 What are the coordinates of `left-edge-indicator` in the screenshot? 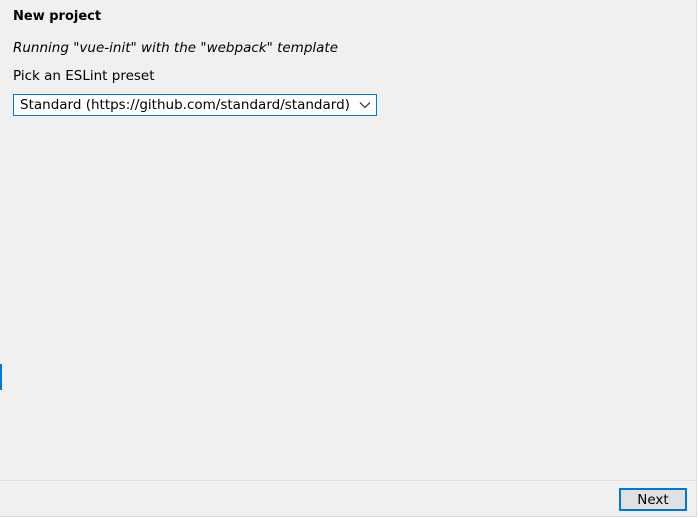 It's located at (1, 377).